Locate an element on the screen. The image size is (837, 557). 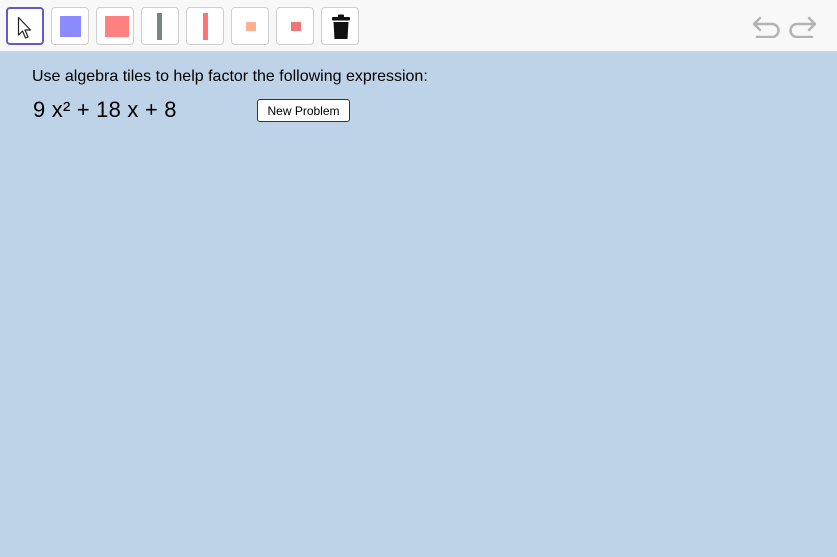
red-unit-tile-icon is located at coordinates (296, 26).